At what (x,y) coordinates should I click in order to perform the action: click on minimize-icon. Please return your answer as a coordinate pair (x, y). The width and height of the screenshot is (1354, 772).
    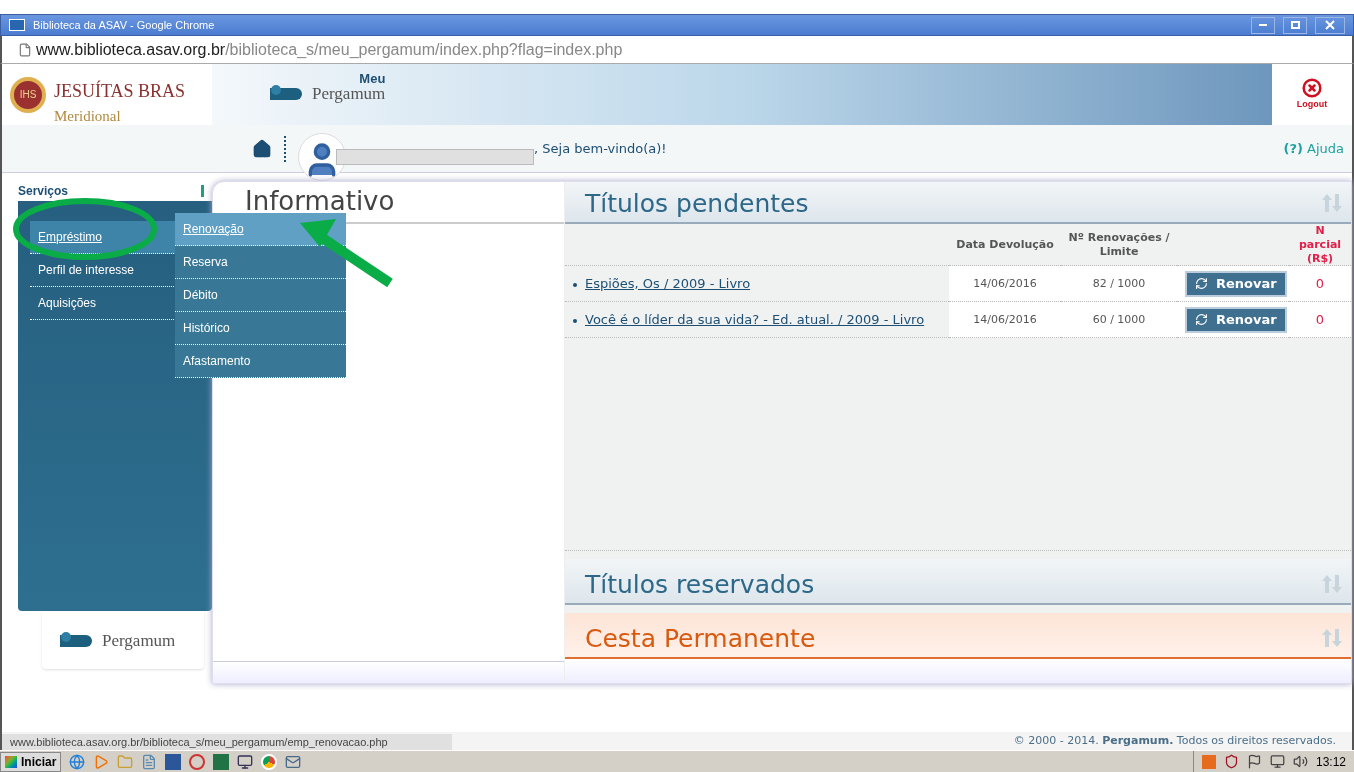
    Looking at the image, I should click on (1263, 25).